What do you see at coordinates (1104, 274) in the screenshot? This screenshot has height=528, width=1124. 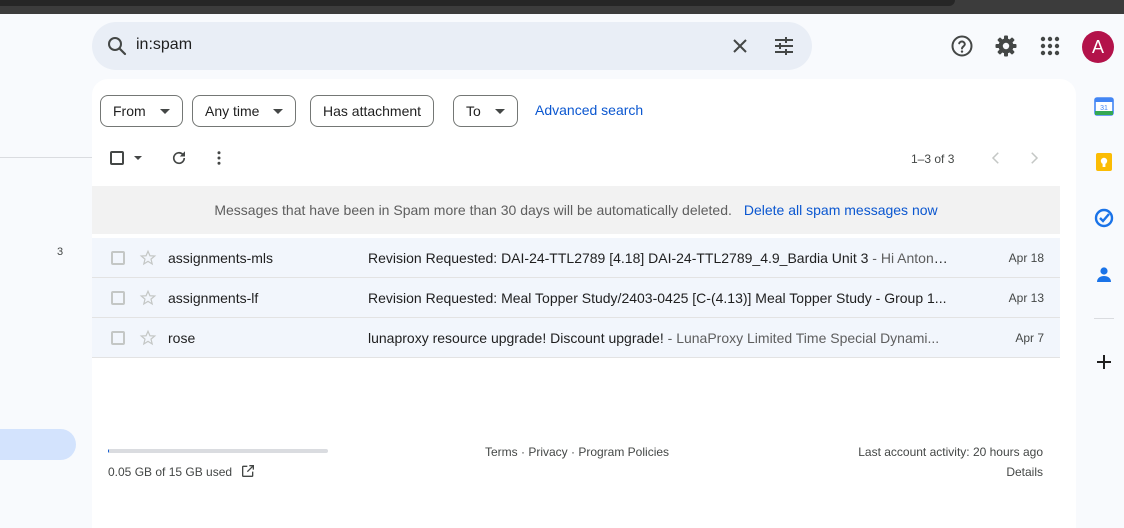 I see `contacts-icon` at bounding box center [1104, 274].